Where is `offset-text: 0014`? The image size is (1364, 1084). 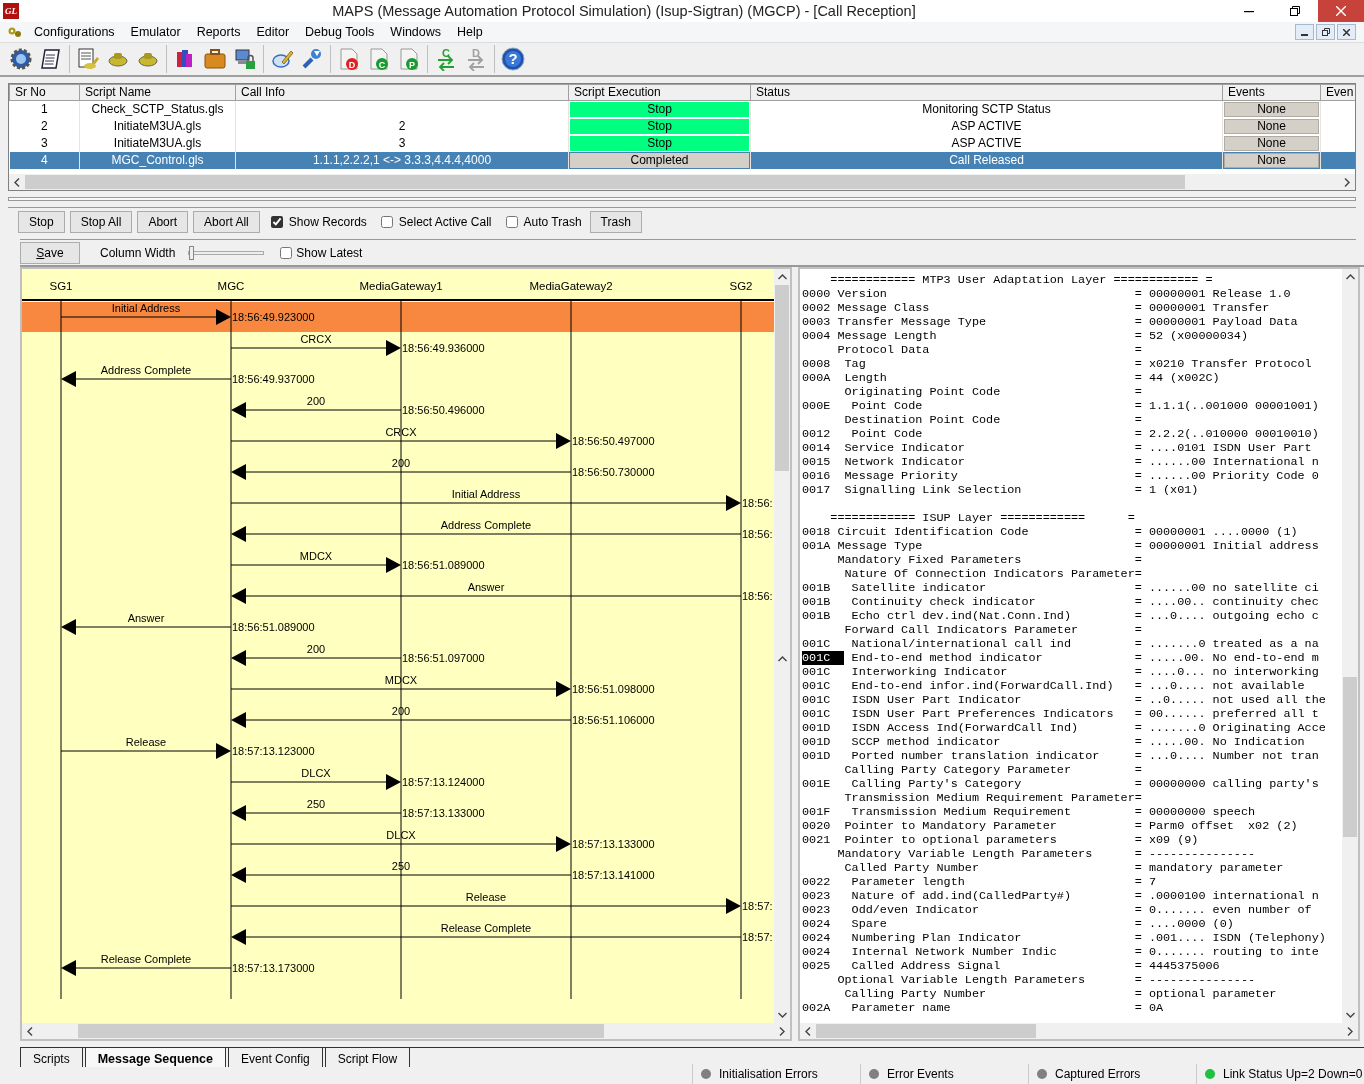
offset-text: 0014 is located at coordinates (817, 448).